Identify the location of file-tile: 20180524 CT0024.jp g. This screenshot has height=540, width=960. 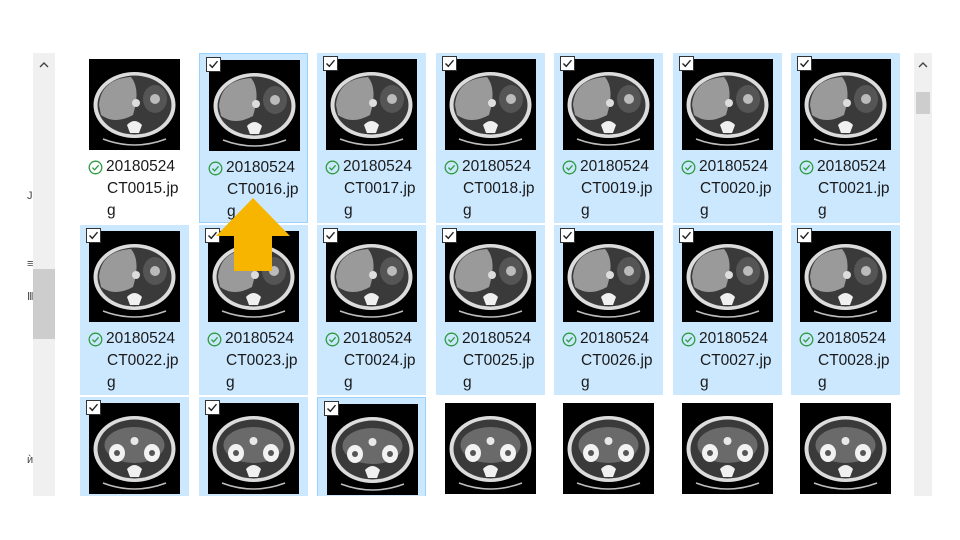
(371, 310).